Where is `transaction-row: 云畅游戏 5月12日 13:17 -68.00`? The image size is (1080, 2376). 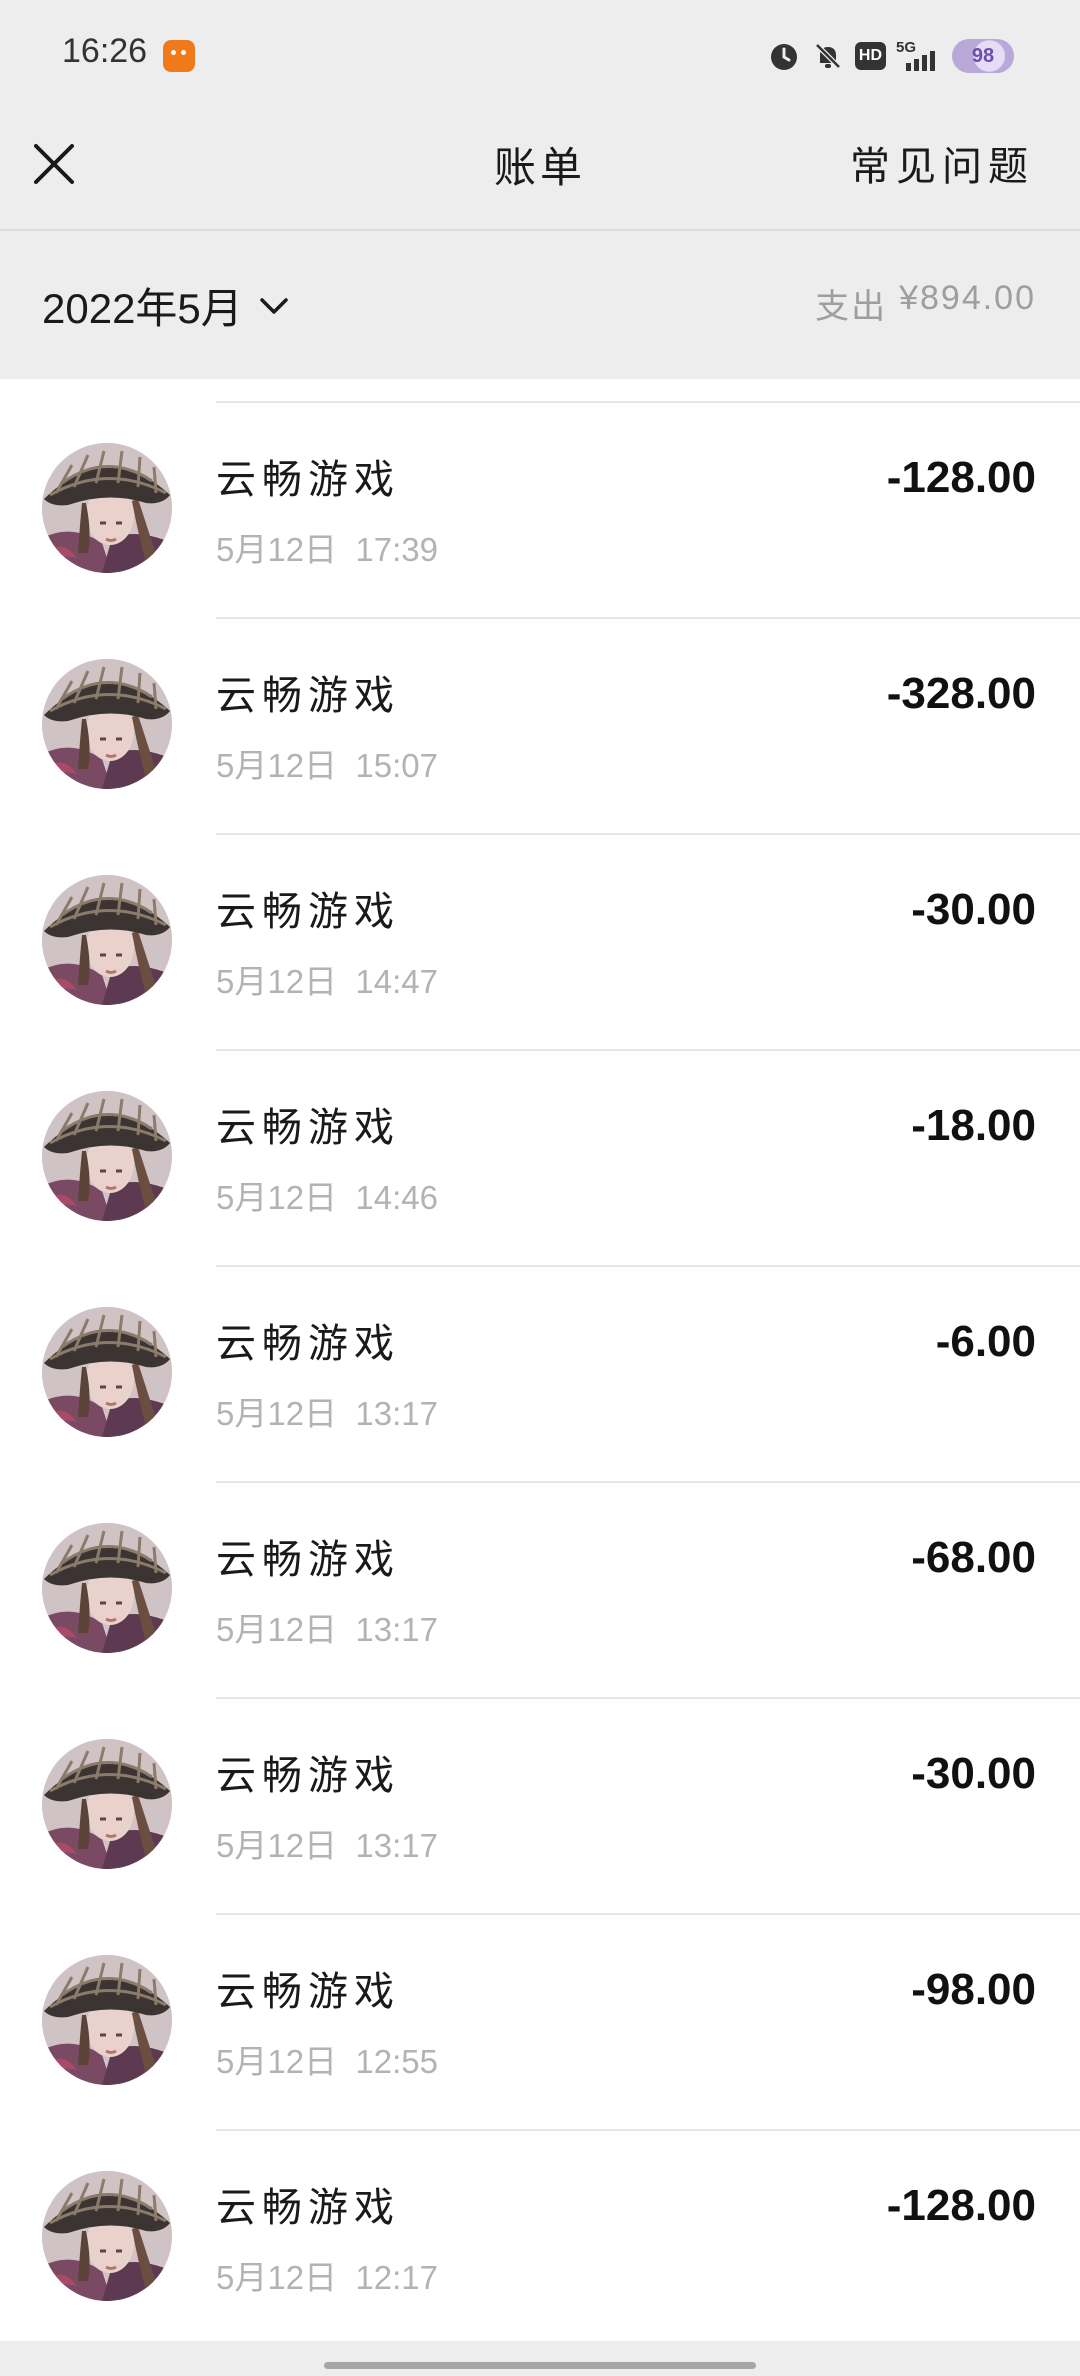
transaction-row: 云畅游戏 5月12日 13:17 -68.00 is located at coordinates (540, 1591).